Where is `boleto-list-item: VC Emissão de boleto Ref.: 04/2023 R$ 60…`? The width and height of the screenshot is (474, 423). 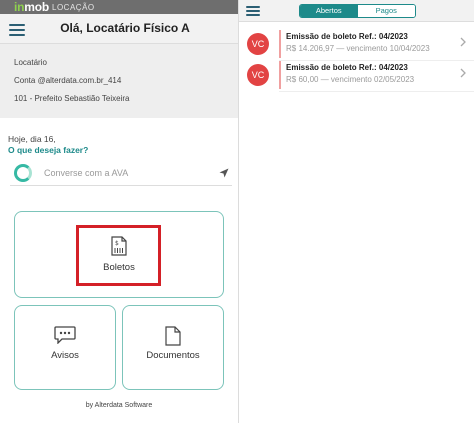
boleto-list-item: VC Emissão de boleto Ref.: 04/2023 R$ 60… is located at coordinates (356, 77).